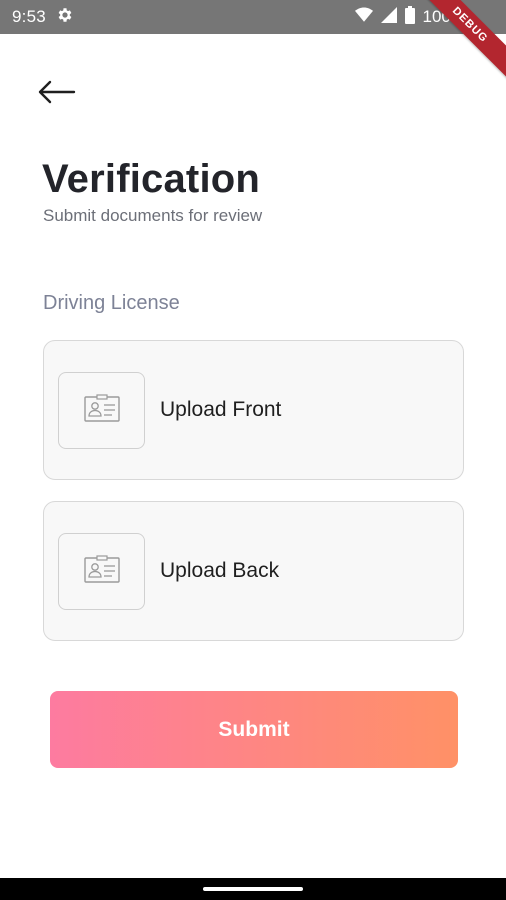 This screenshot has width=506, height=900. I want to click on back-button, so click(61, 94).